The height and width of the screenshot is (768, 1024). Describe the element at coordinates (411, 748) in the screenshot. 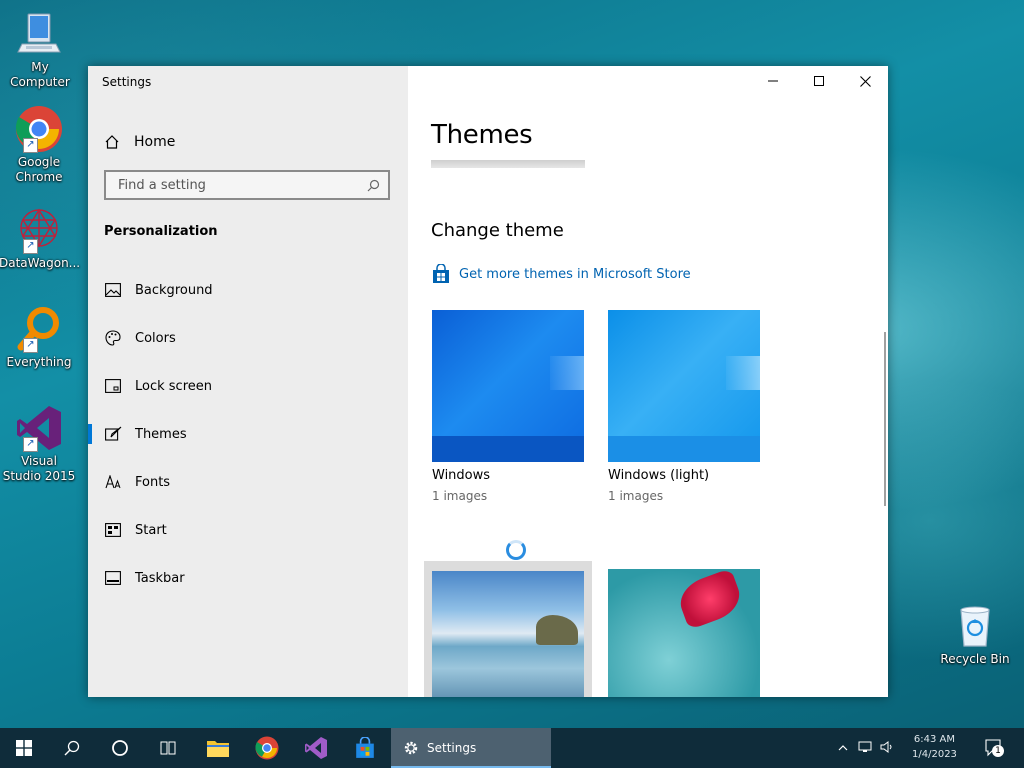

I see `gear-icon` at that location.